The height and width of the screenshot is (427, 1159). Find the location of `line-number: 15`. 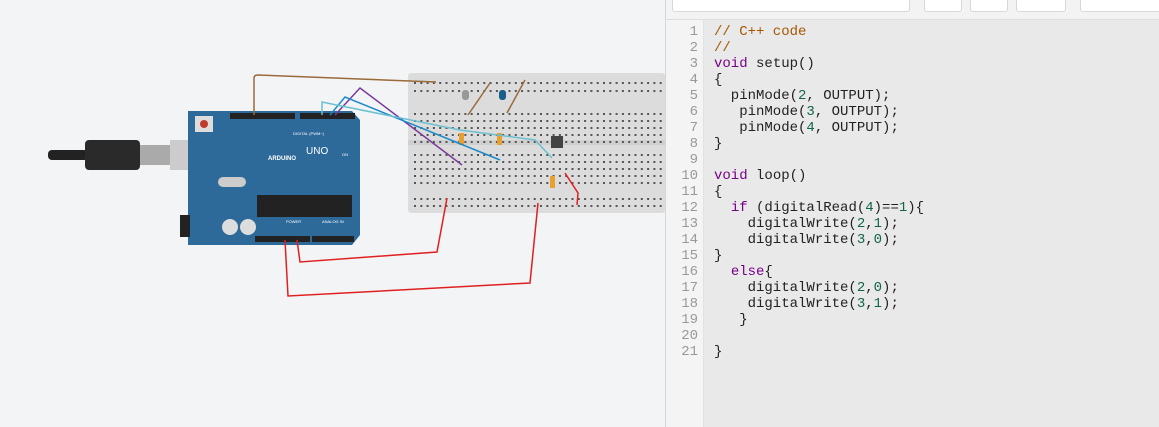

line-number: 15 is located at coordinates (689, 256).